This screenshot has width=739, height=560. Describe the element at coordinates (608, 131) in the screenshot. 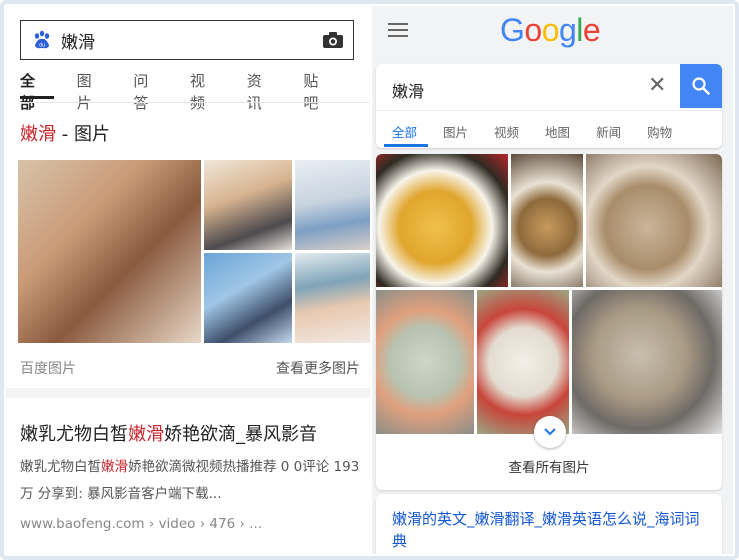

I see `tab-news: 新闻` at that location.